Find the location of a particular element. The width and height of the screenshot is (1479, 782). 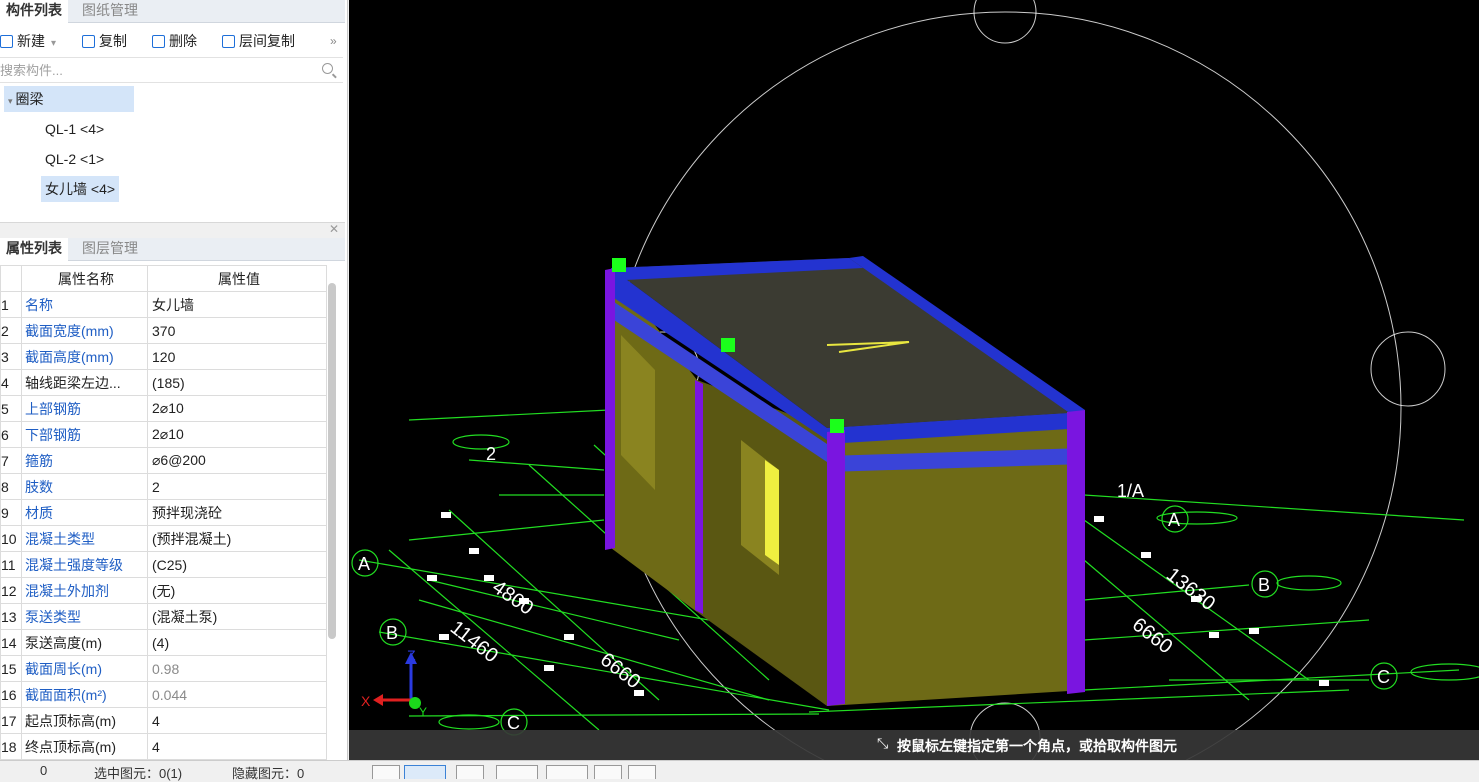

row-number: 18 is located at coordinates (11, 746).